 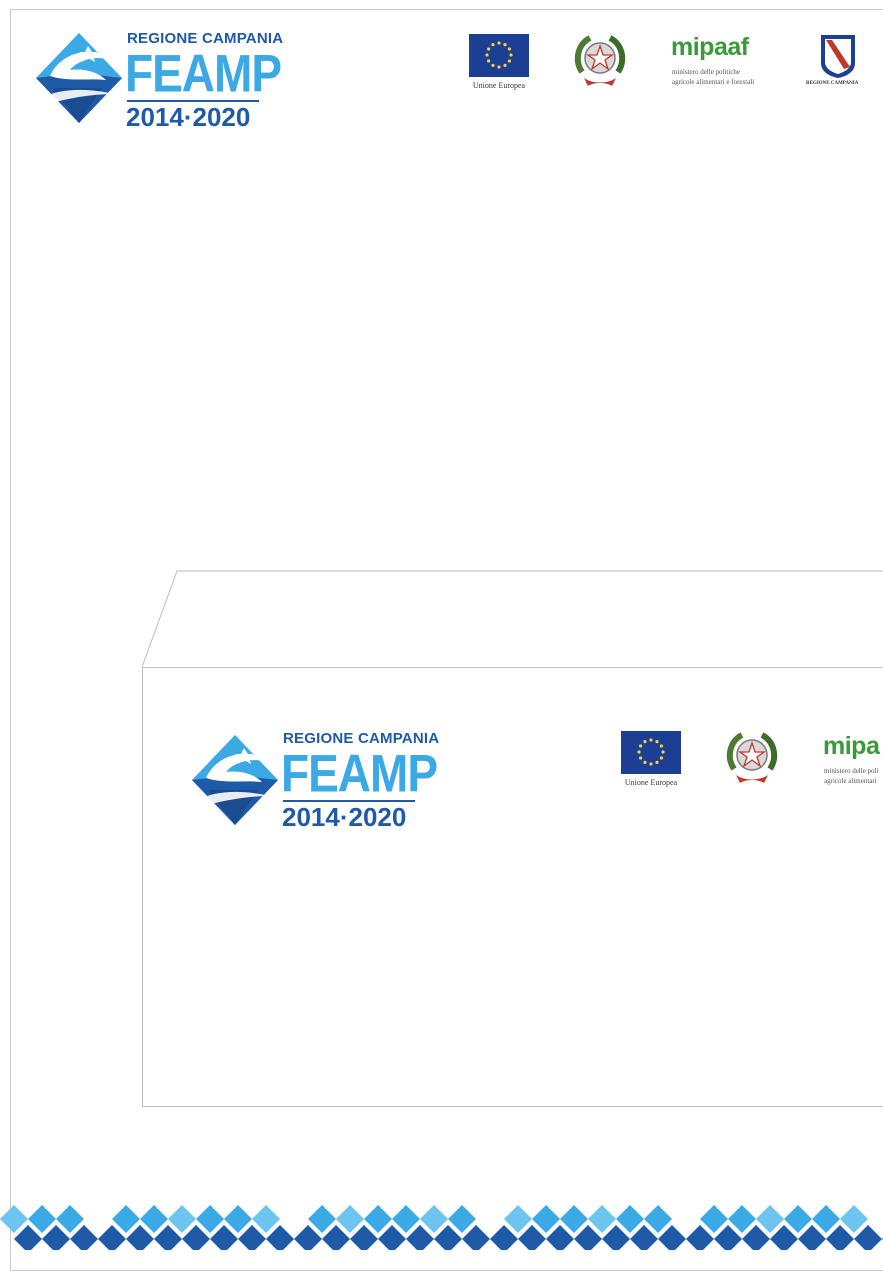 What do you see at coordinates (651, 782) in the screenshot?
I see `eu-caption: Unione Europea` at bounding box center [651, 782].